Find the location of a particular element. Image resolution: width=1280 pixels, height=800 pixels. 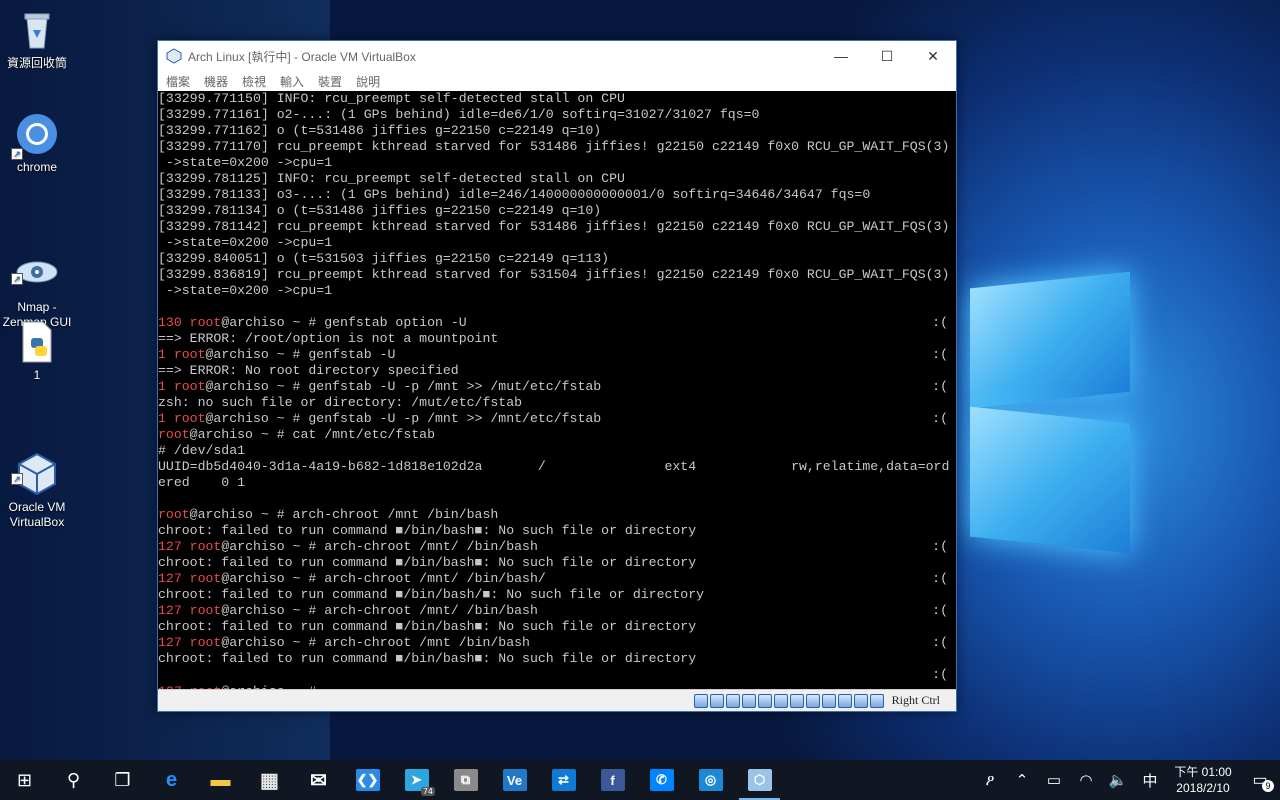

minimize-button: — is located at coordinates (841, 56).